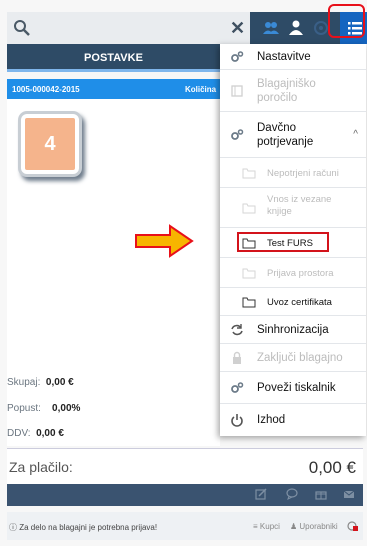  What do you see at coordinates (237, 91) in the screenshot?
I see `report-icon` at bounding box center [237, 91].